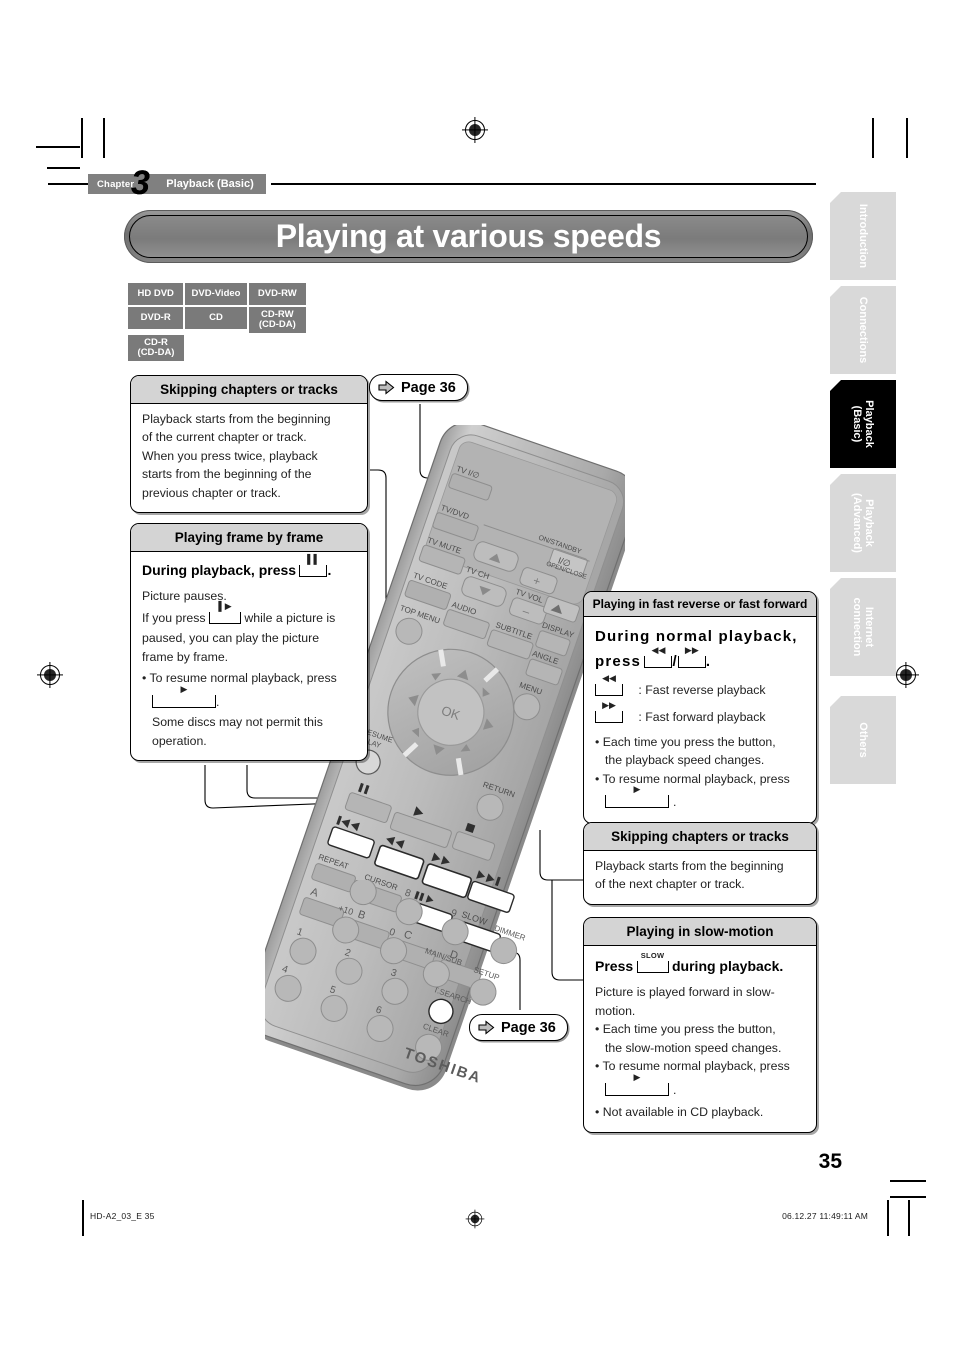  What do you see at coordinates (475, 130) in the screenshot?
I see `registration-mark-top` at bounding box center [475, 130].